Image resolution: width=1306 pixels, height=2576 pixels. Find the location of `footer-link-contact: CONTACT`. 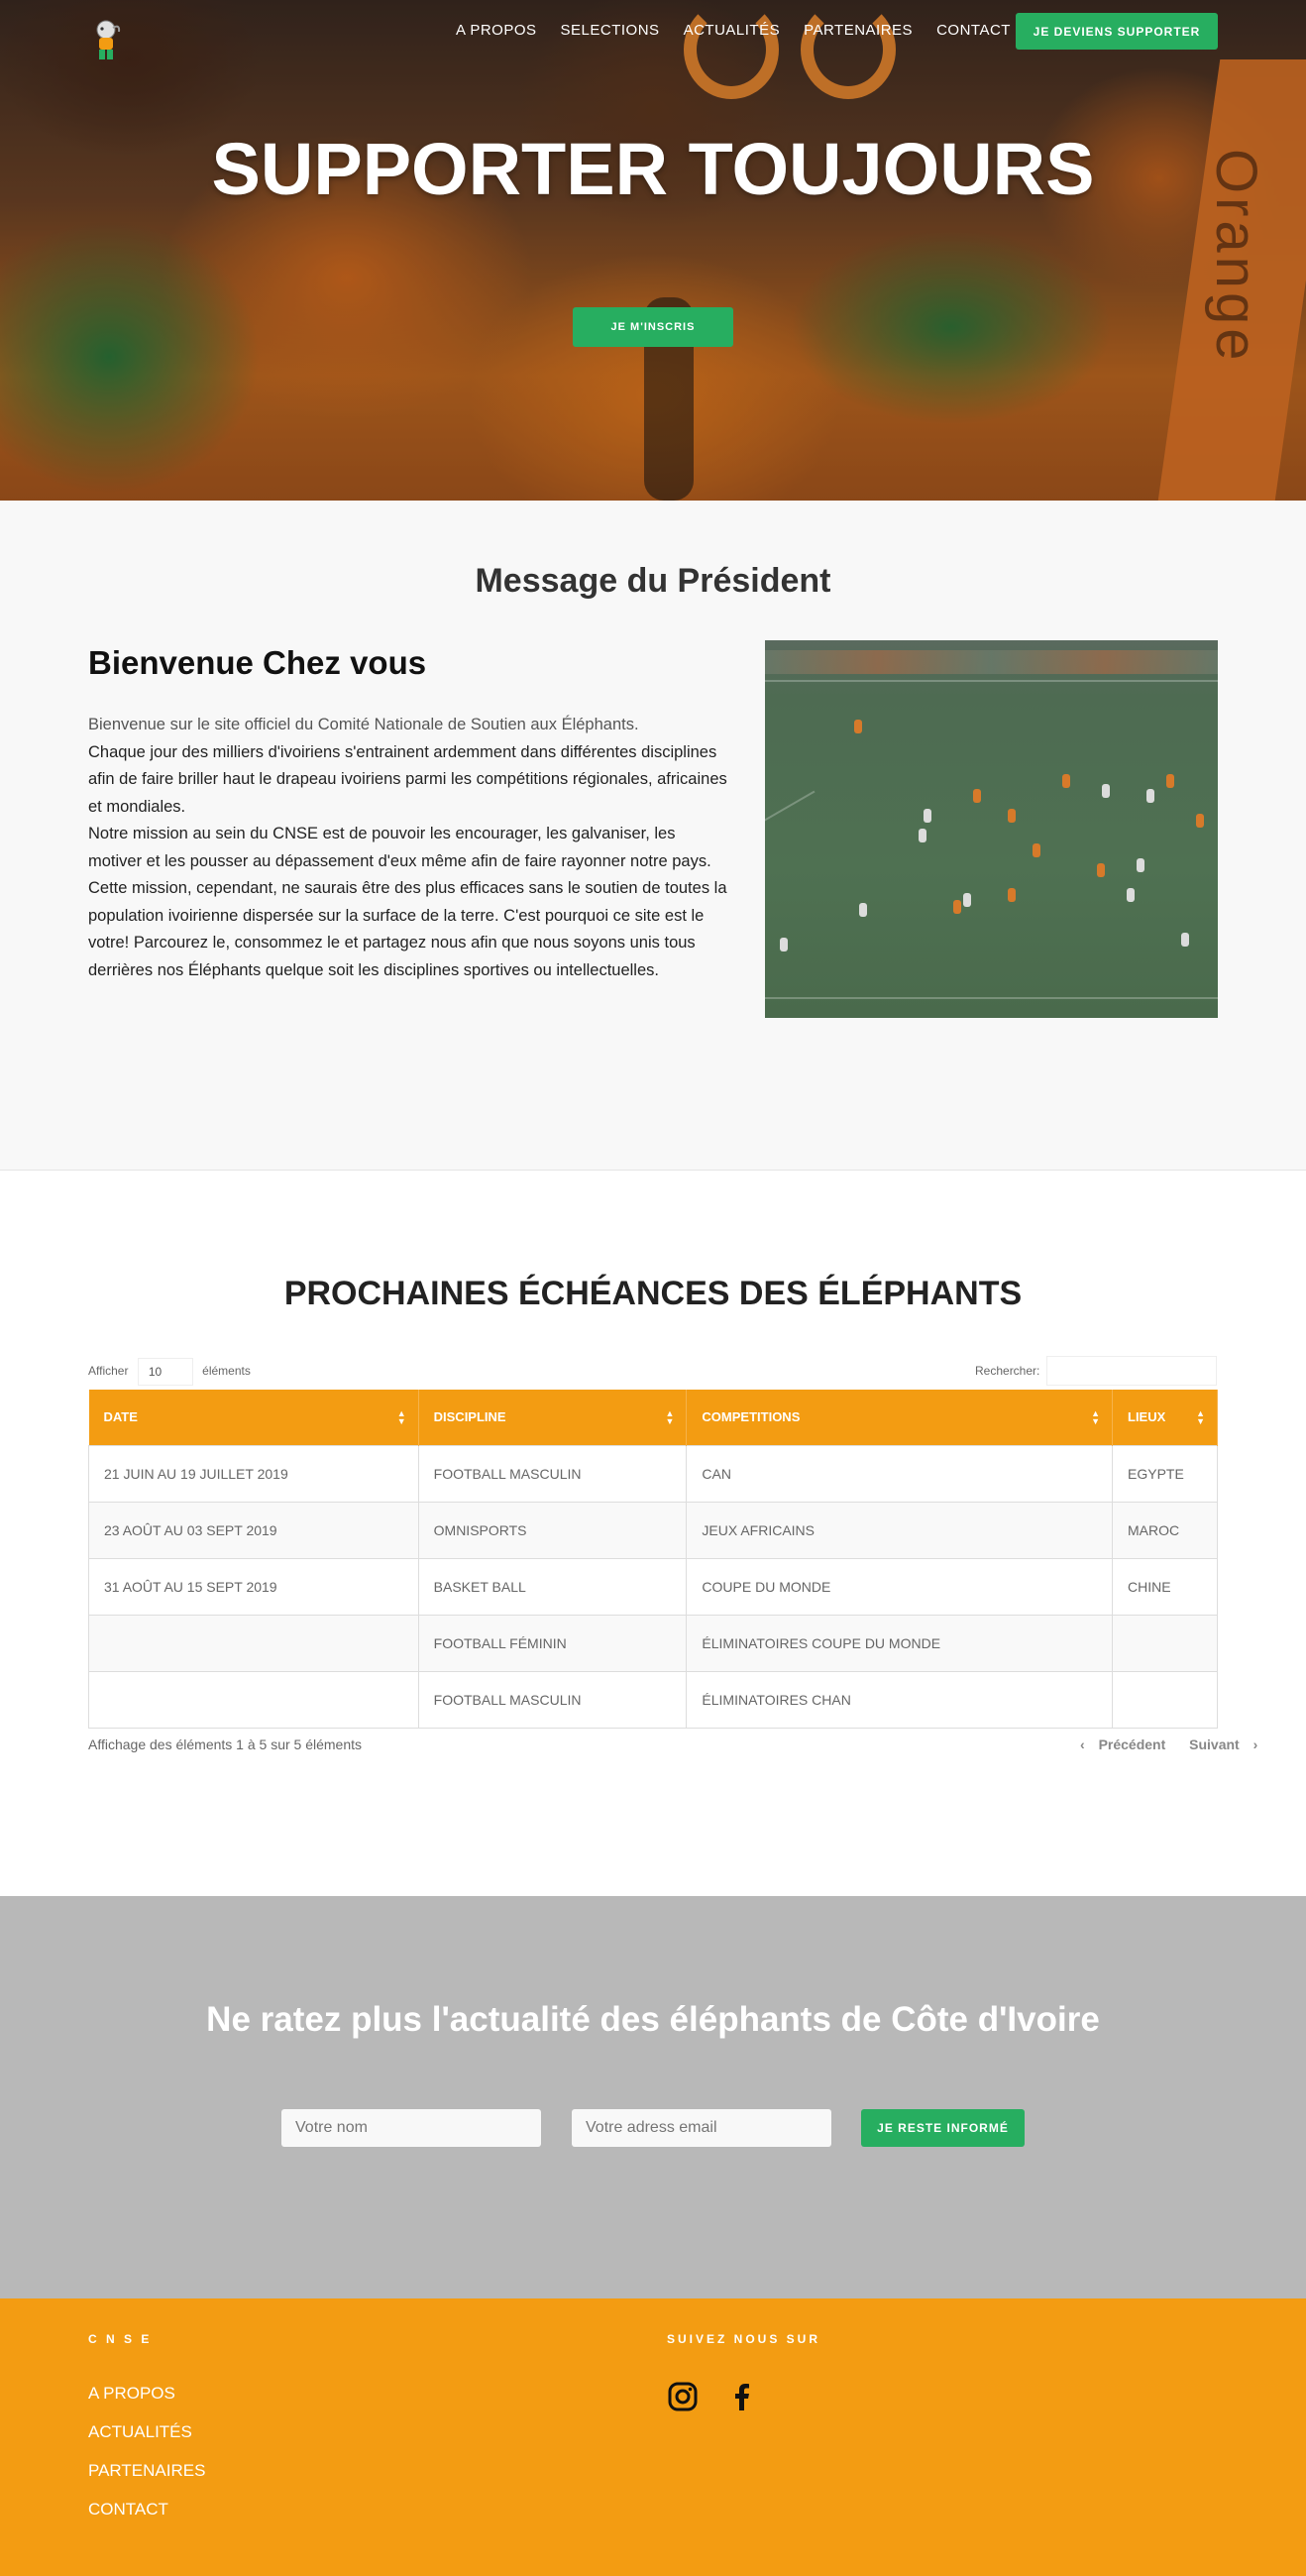

footer-link-contact: CONTACT is located at coordinates (146, 2510).